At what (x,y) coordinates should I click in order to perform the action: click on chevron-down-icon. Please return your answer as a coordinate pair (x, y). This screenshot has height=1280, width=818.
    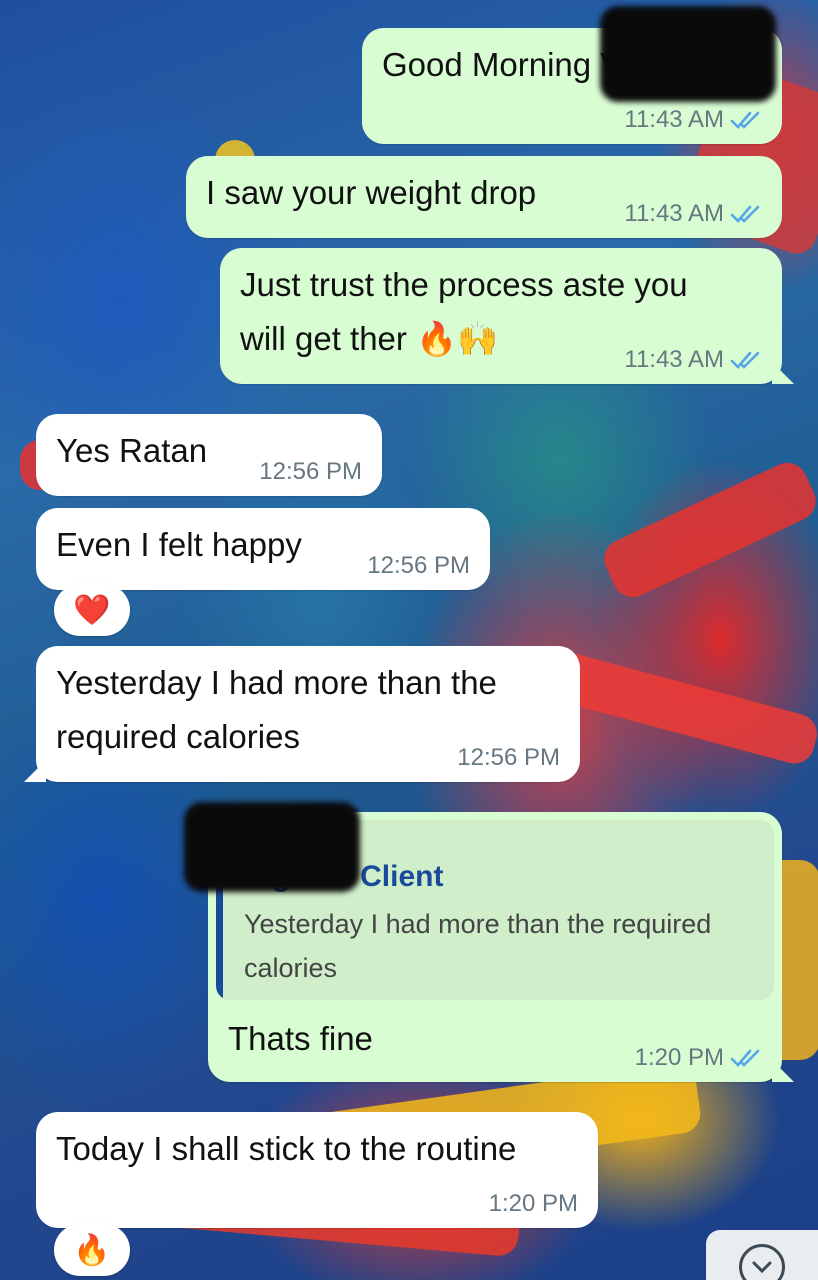
    Looking at the image, I should click on (762, 1262).